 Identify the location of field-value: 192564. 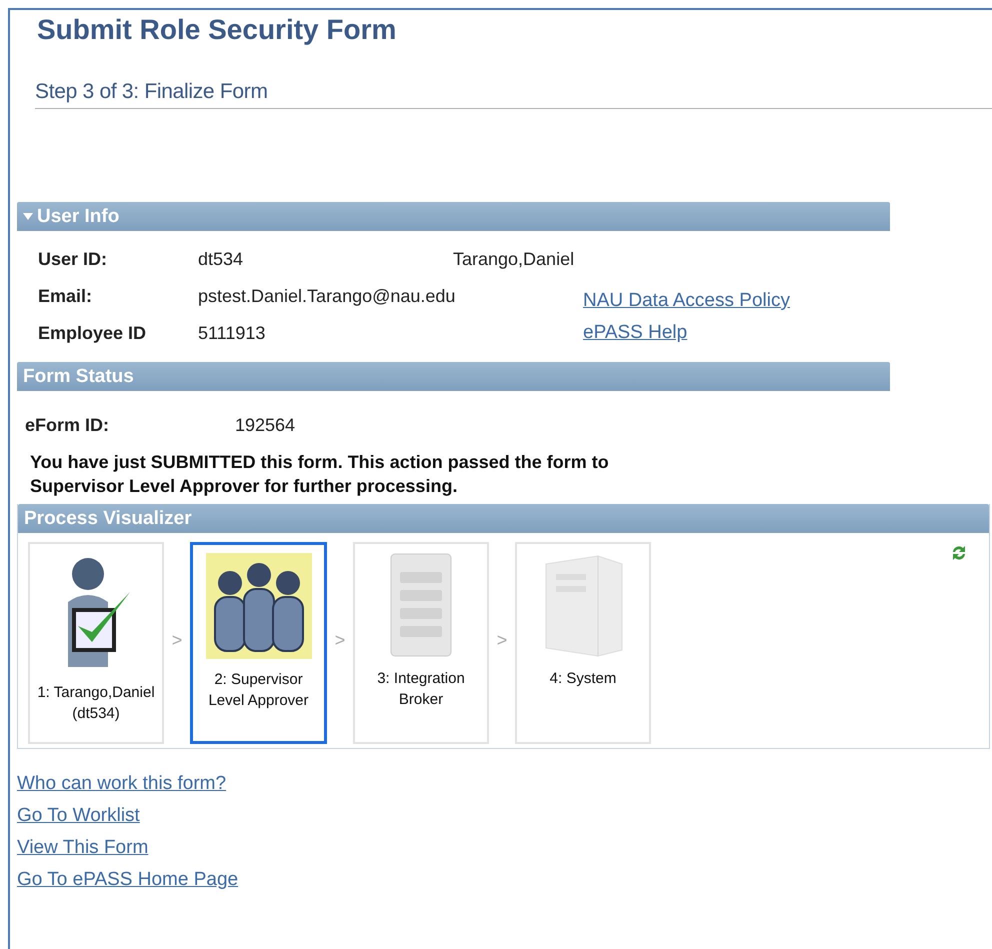
(265, 425).